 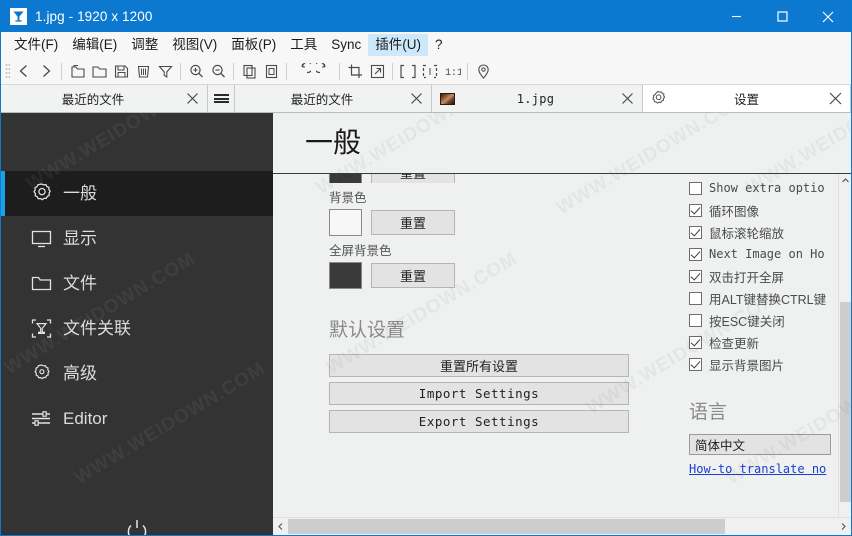 What do you see at coordinates (537, 98) in the screenshot?
I see `tab-image-1jpg: 1.jpg` at bounding box center [537, 98].